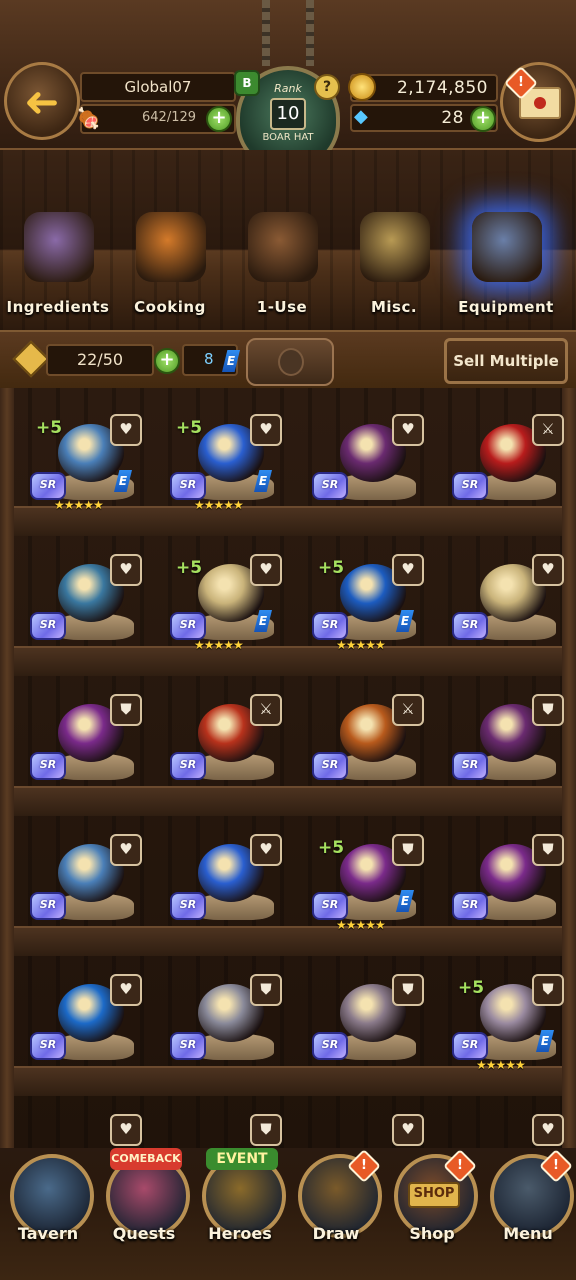 Image resolution: width=576 pixels, height=1280 pixels. I want to click on nav-shop: SHOP! Shop, so click(432, 1196).